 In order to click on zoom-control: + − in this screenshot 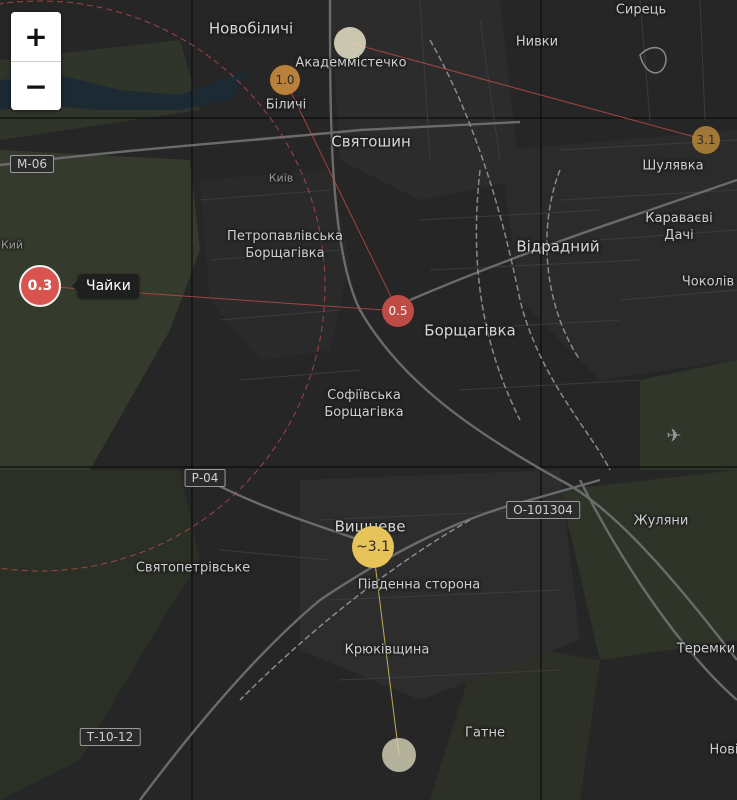, I will do `click(36, 61)`.